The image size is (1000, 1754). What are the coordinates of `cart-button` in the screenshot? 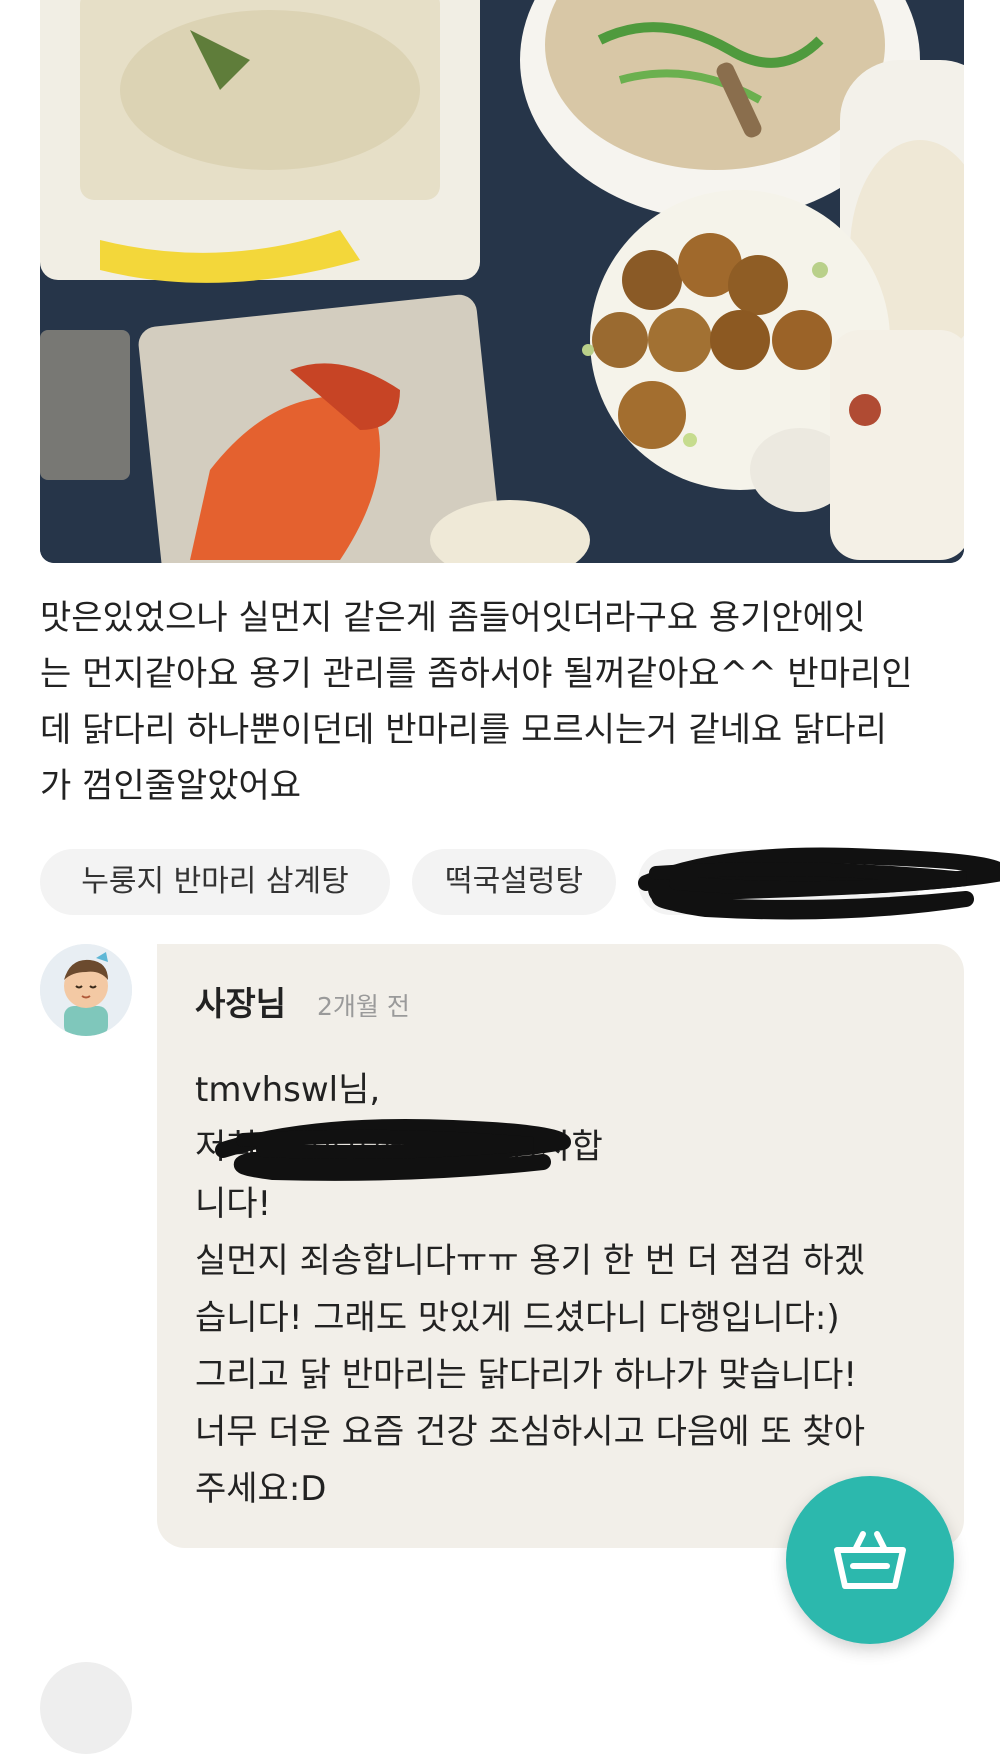 It's located at (870, 1560).